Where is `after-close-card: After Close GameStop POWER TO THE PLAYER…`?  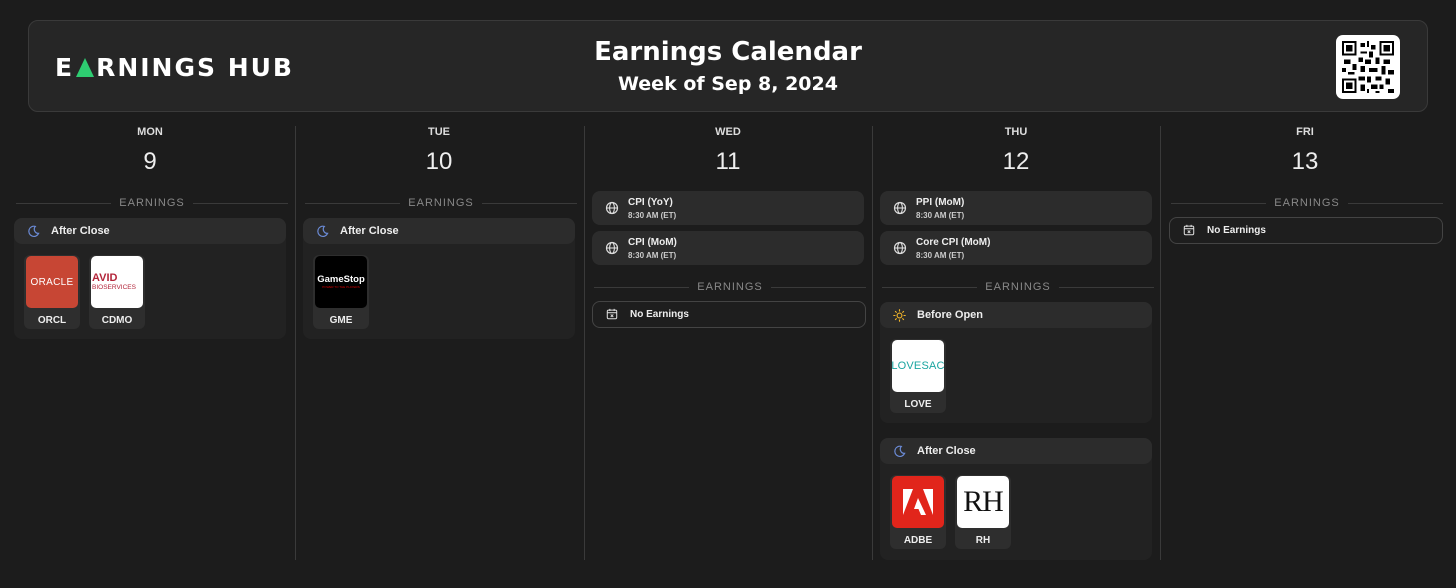
after-close-card: After Close GameStop POWER TO THE PLAYER… is located at coordinates (439, 278).